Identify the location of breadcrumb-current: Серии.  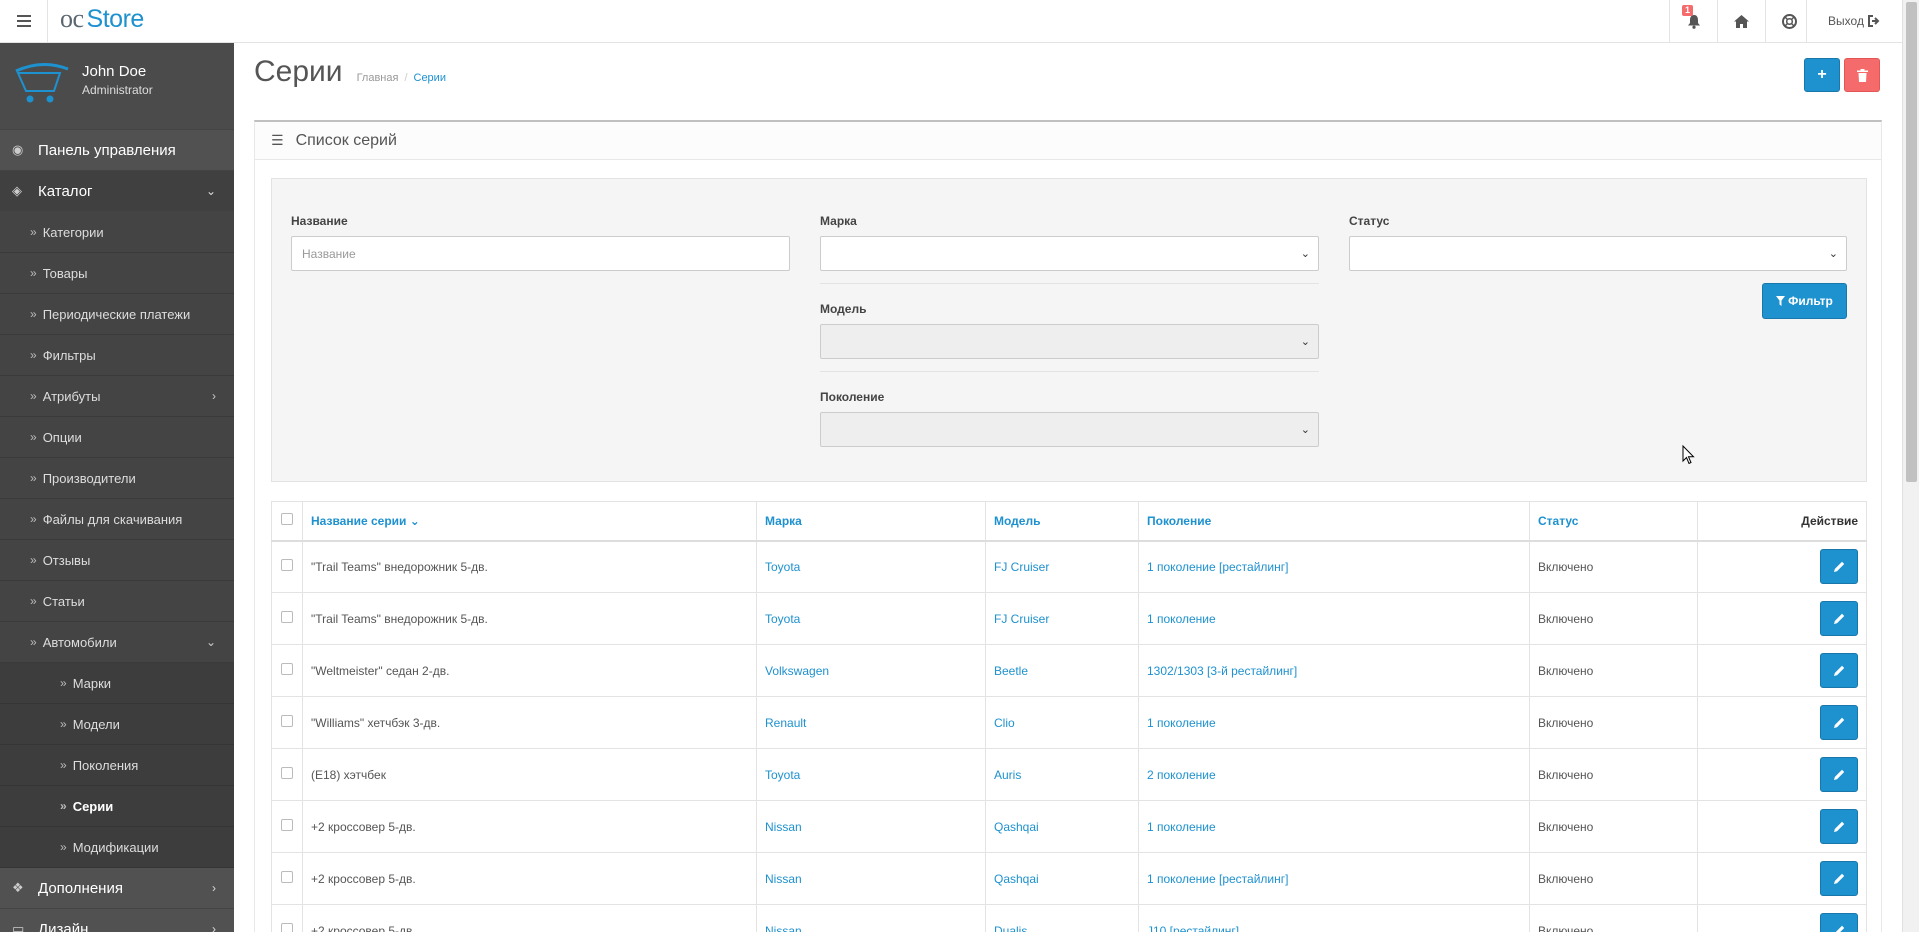
(430, 78).